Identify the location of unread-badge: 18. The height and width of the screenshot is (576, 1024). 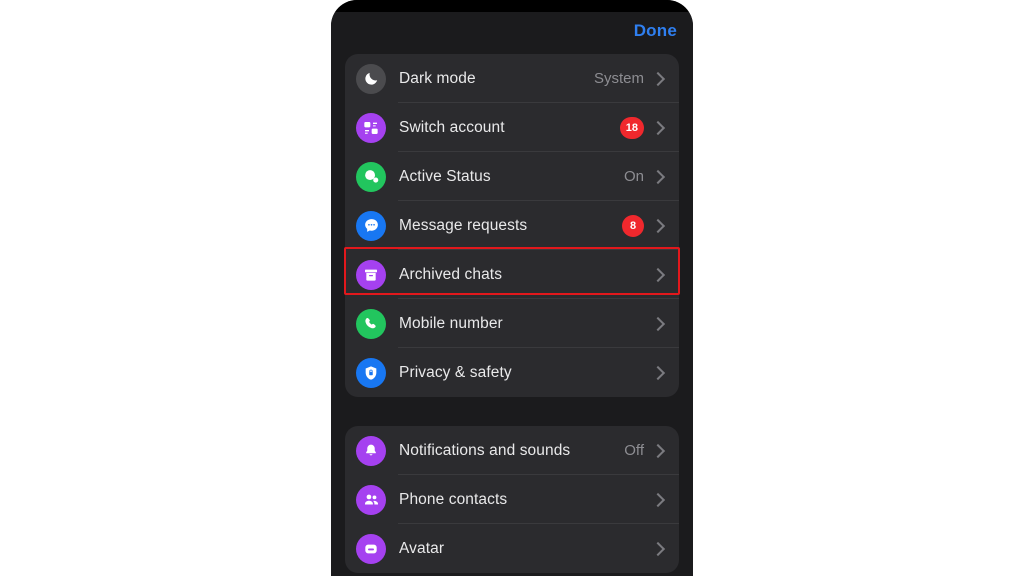
(631, 127).